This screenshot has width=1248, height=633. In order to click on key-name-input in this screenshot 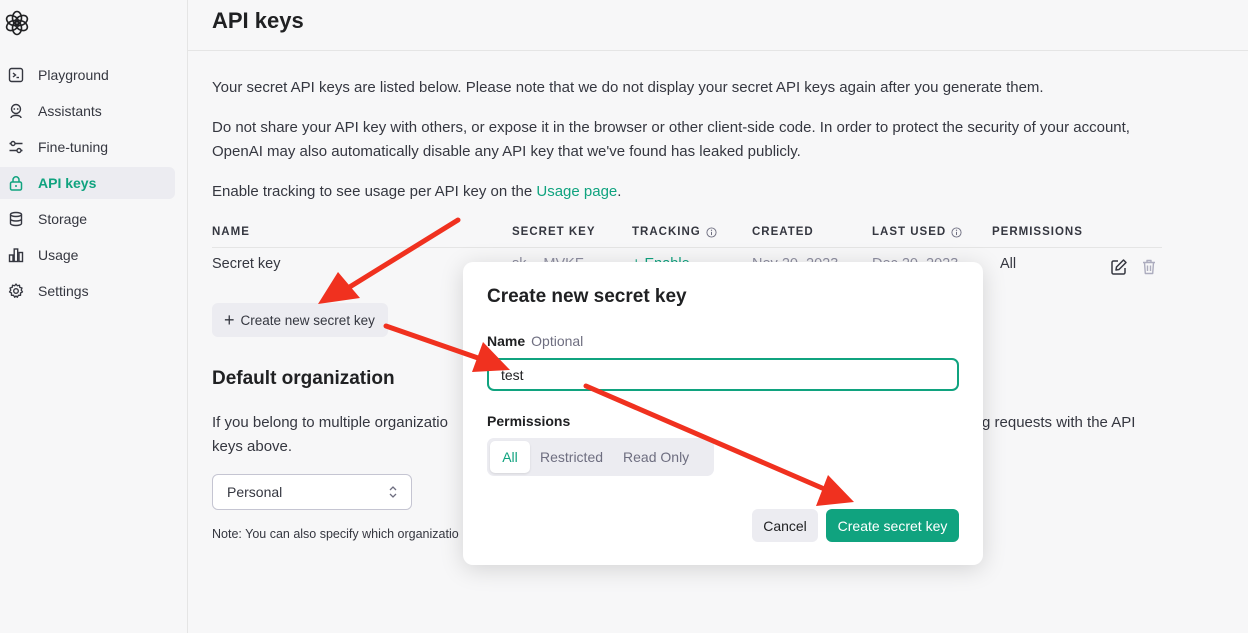, I will do `click(723, 374)`.